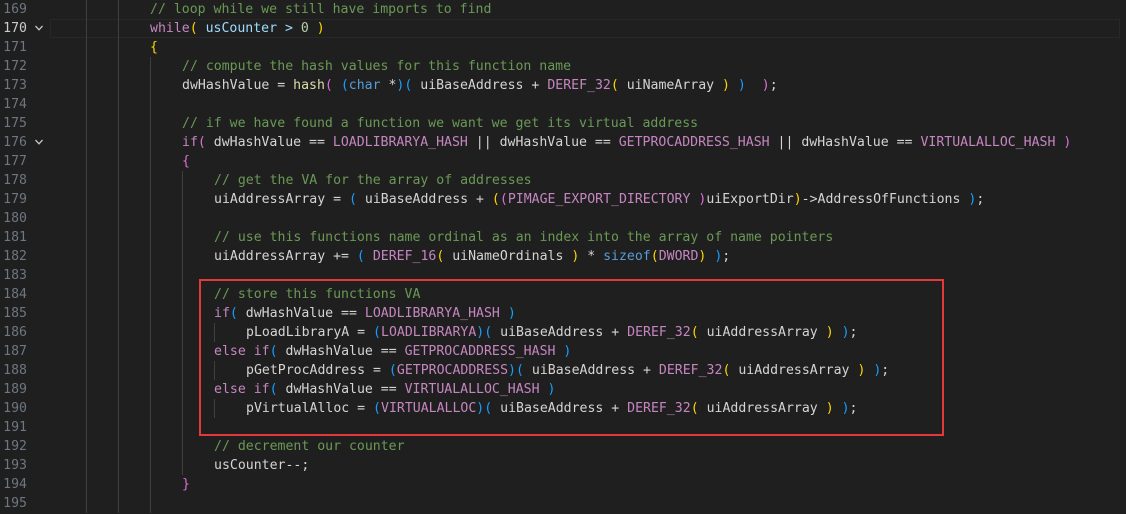  What do you see at coordinates (678, 256) in the screenshot?
I see `code-token: DWORD` at bounding box center [678, 256].